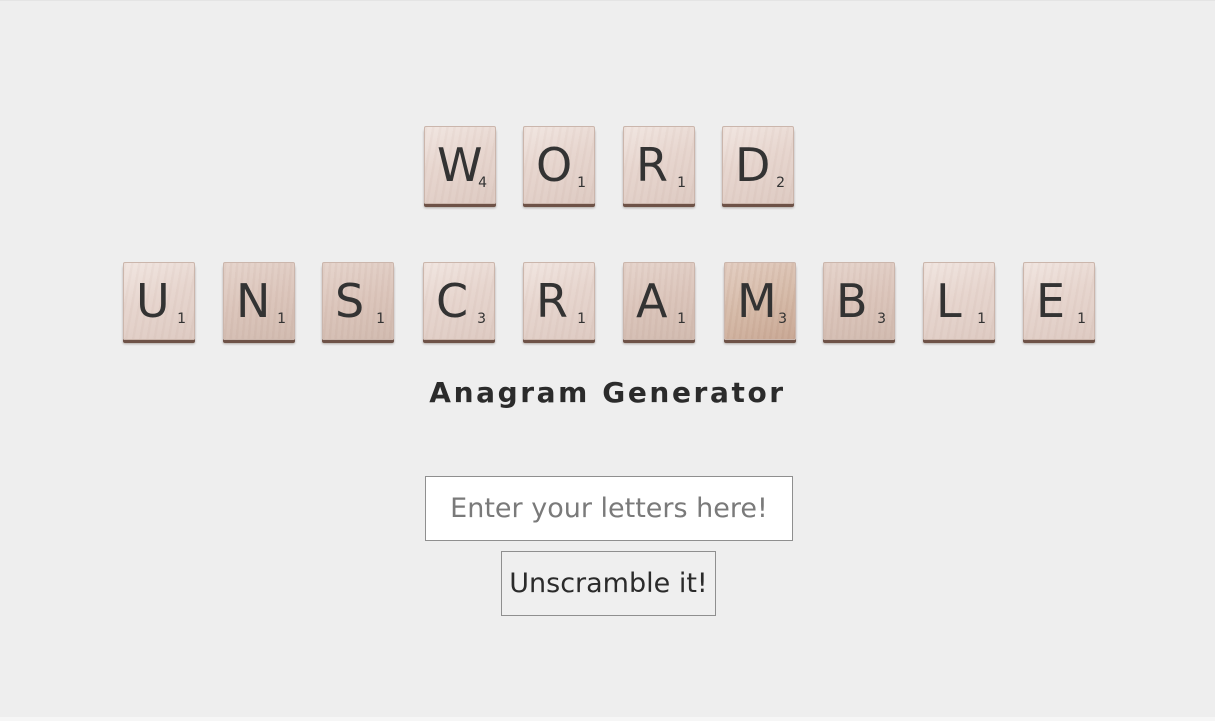 The width and height of the screenshot is (1215, 721). I want to click on tile-letter: D, so click(753, 165).